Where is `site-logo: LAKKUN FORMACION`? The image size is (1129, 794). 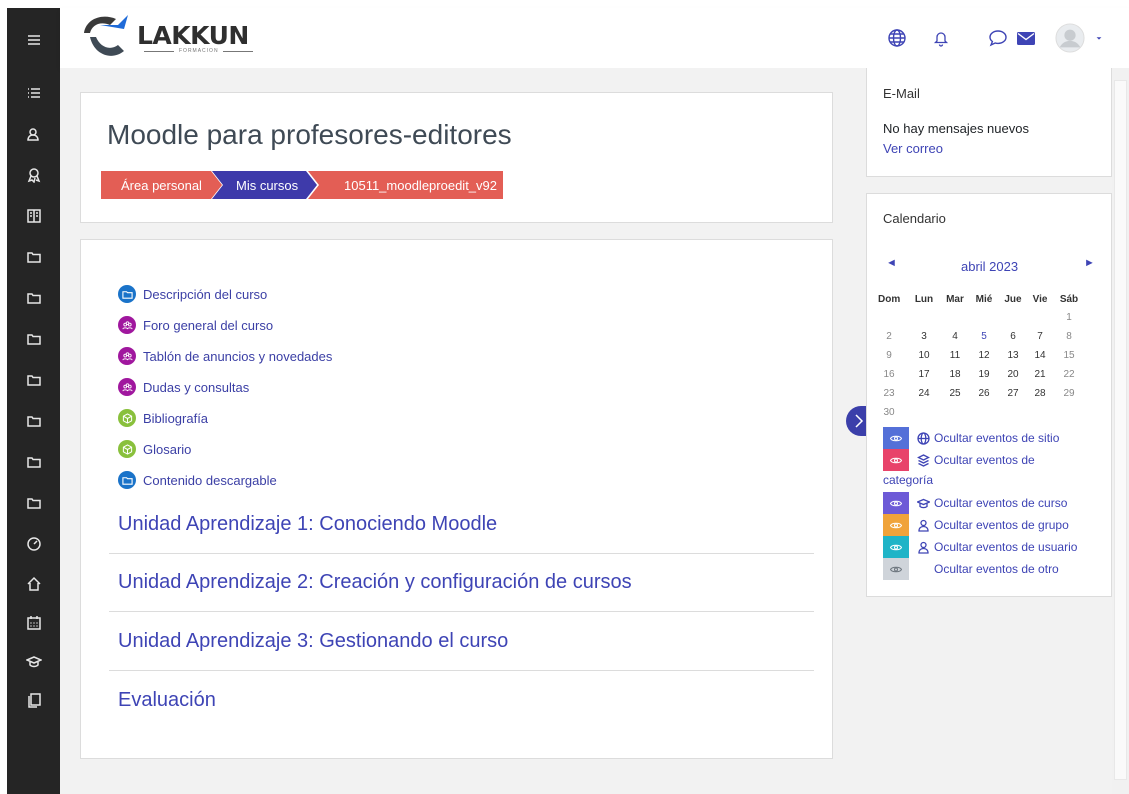 site-logo: LAKKUN FORMACION is located at coordinates (170, 39).